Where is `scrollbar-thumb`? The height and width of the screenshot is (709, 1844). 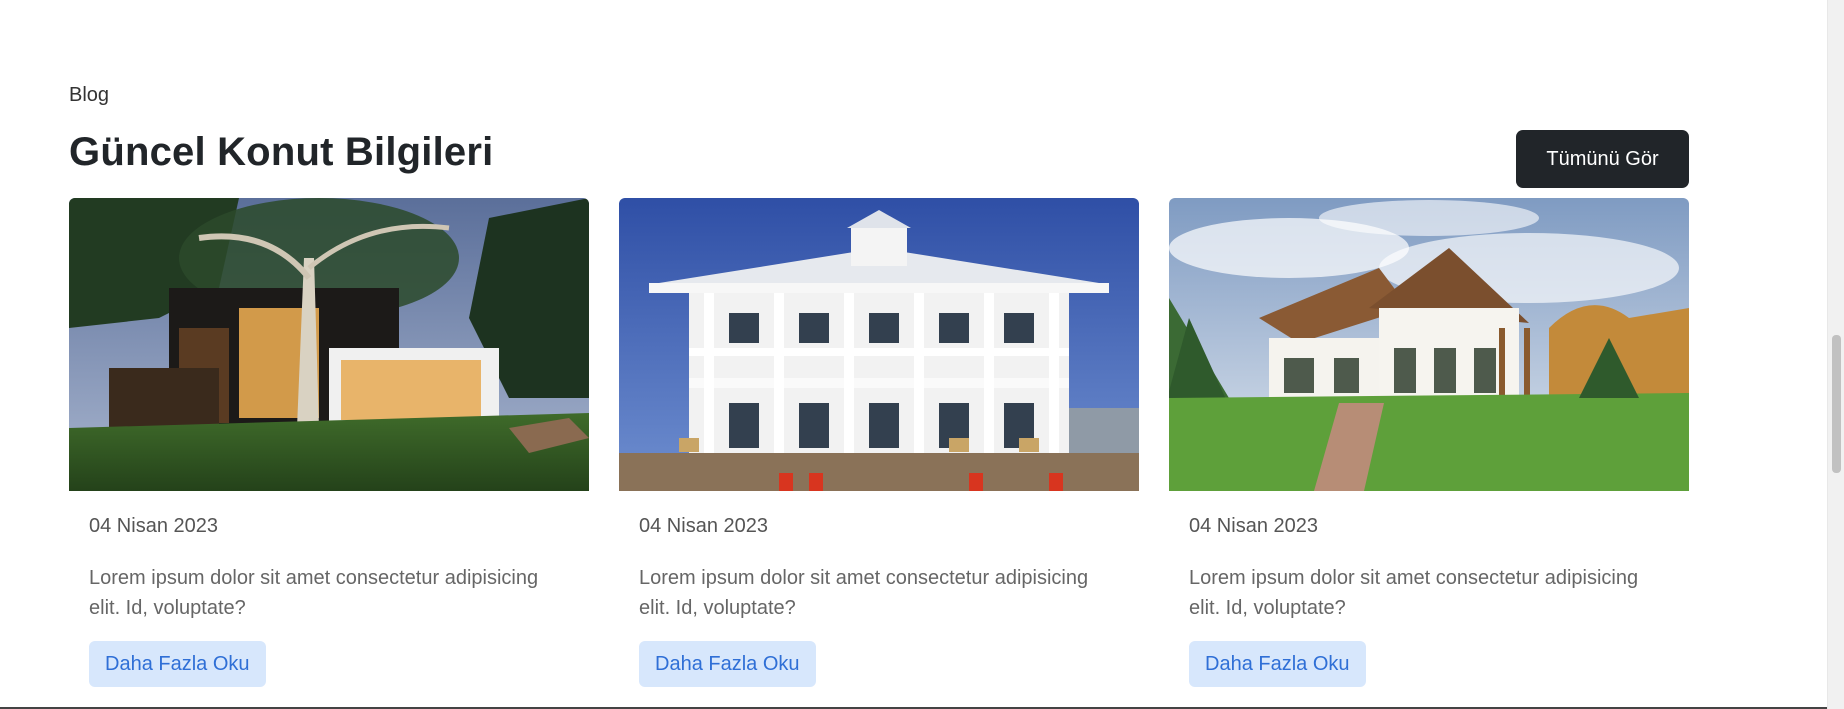
scrollbar-thumb is located at coordinates (1836, 404).